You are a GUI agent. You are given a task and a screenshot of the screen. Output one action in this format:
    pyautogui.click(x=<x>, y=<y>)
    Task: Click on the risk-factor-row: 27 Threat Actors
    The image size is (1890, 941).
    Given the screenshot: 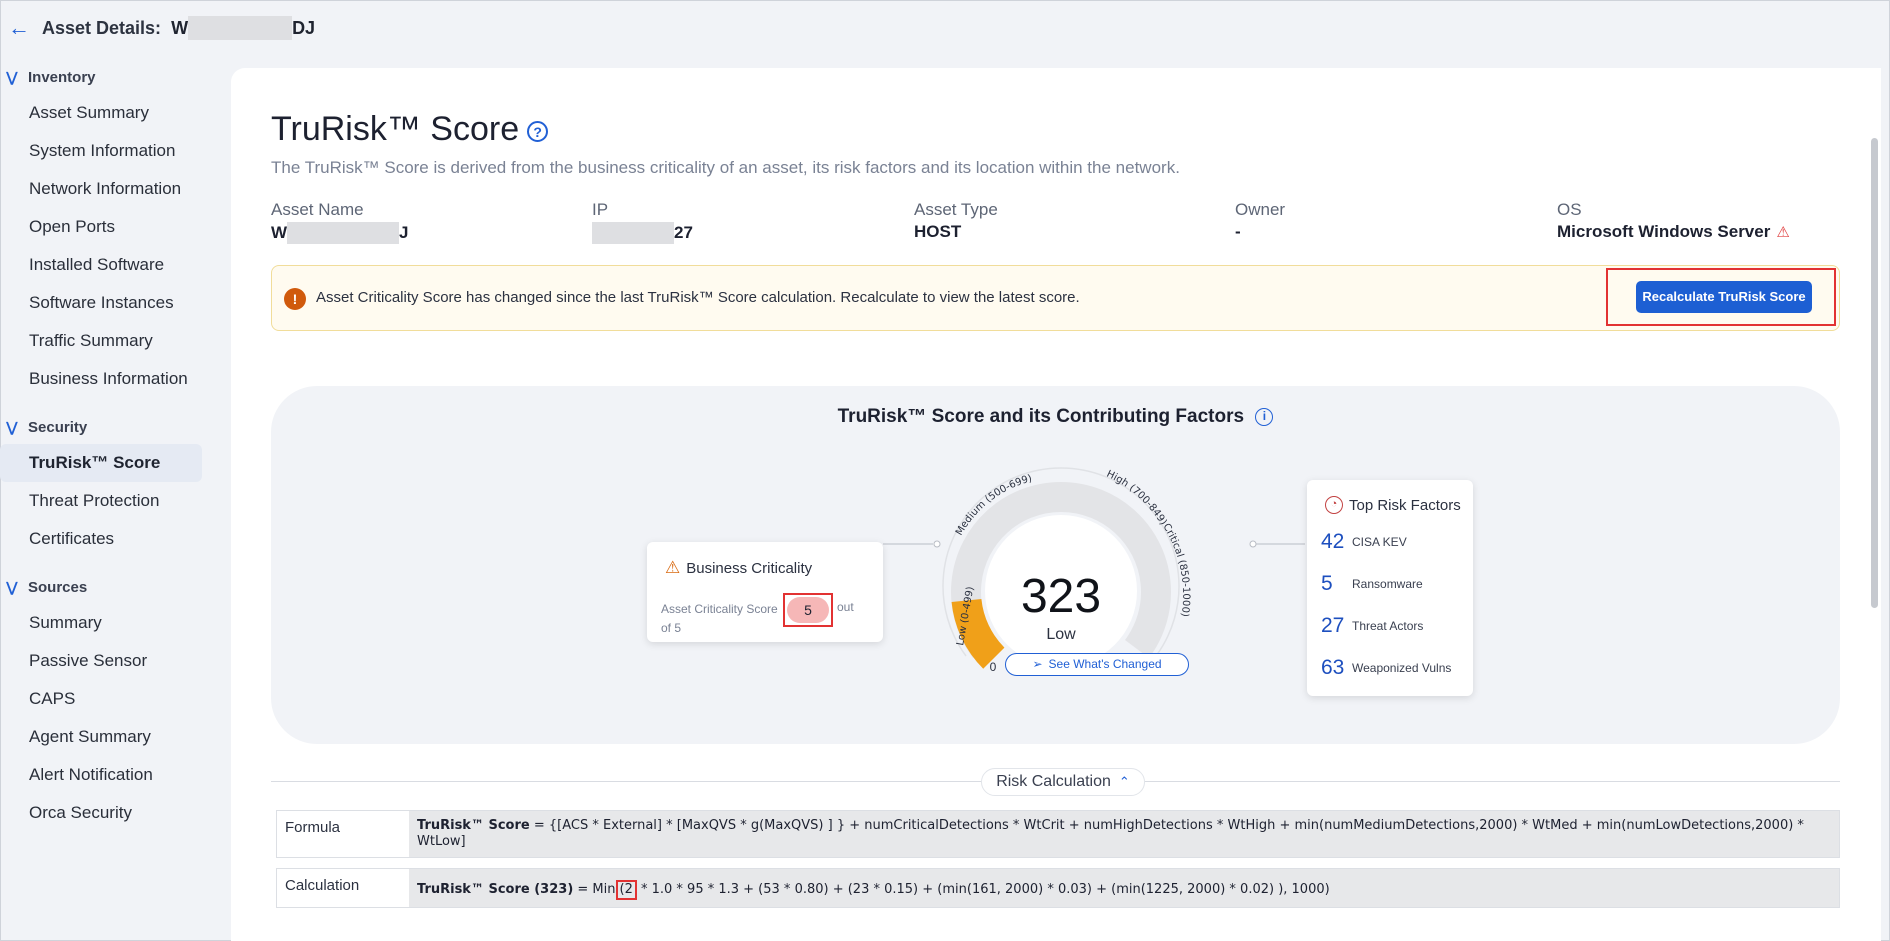 What is the action you would take?
    pyautogui.click(x=1372, y=626)
    